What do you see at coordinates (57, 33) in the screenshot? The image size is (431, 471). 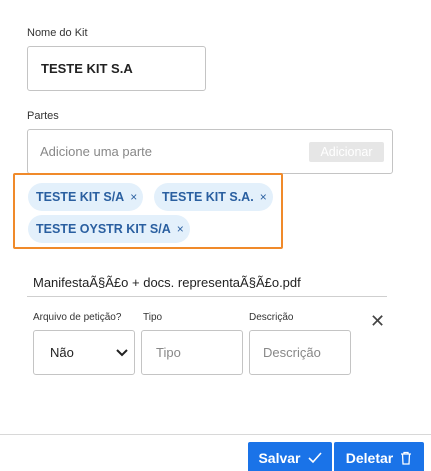 I see `kit-name-label: Nome do Kit` at bounding box center [57, 33].